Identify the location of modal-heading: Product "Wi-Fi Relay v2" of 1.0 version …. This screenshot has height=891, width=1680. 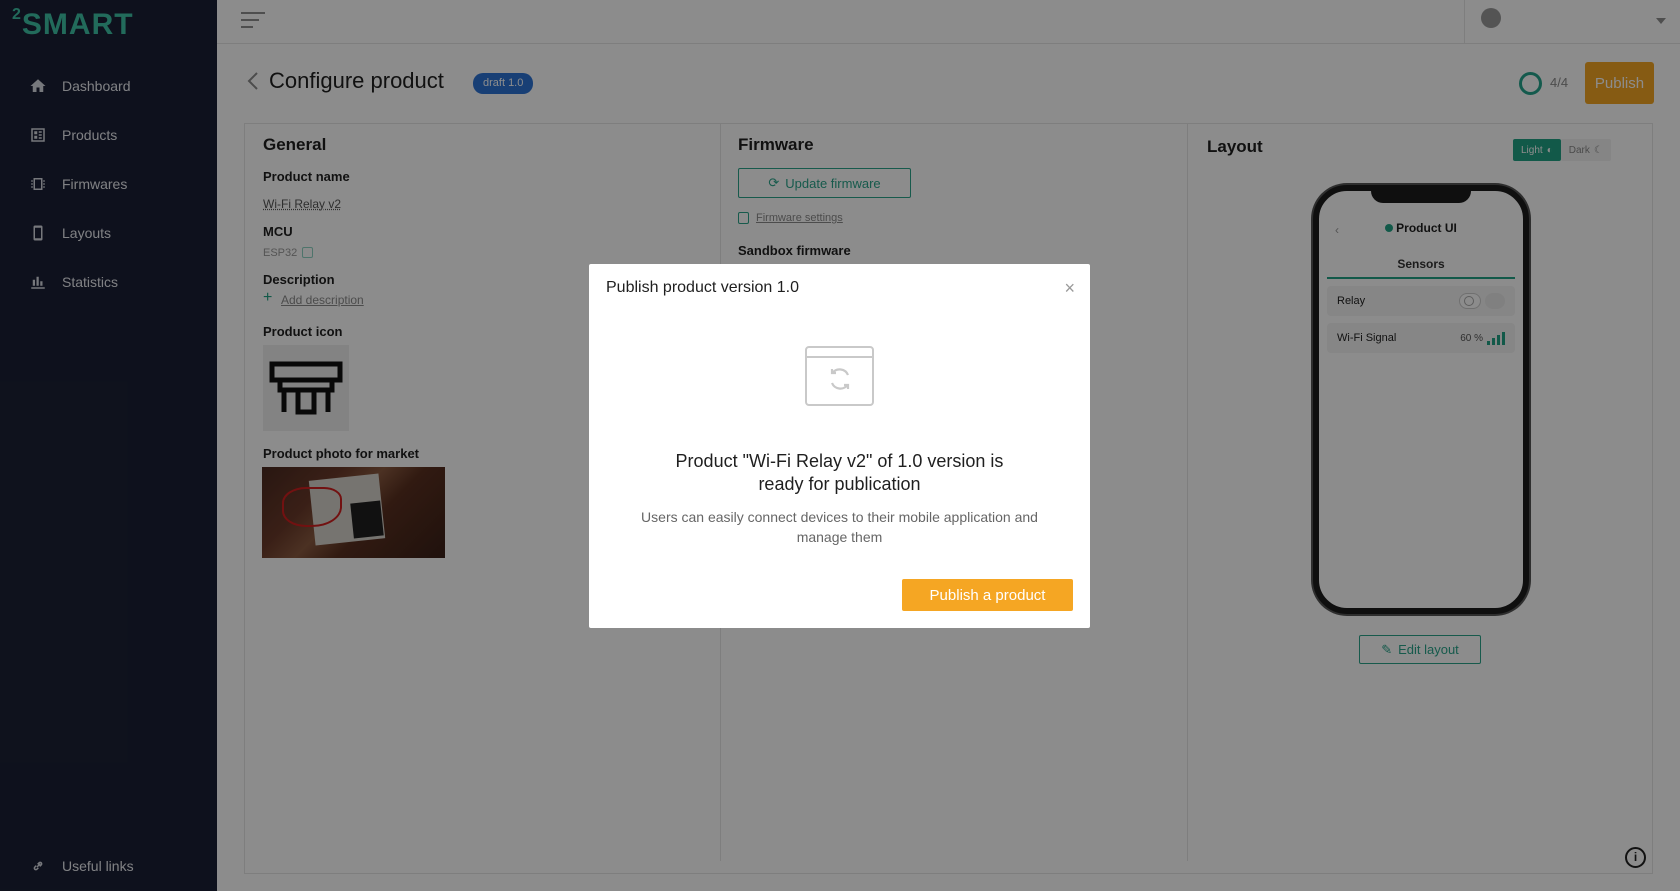
(839, 472).